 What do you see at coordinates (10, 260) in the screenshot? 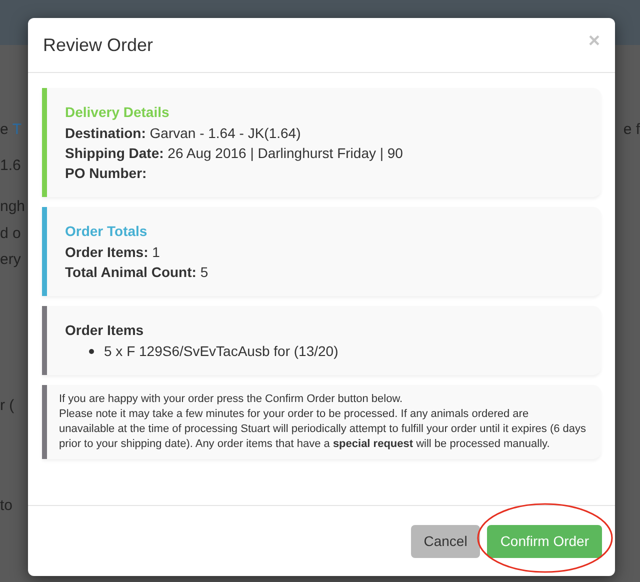
I see `page-text: ery` at bounding box center [10, 260].